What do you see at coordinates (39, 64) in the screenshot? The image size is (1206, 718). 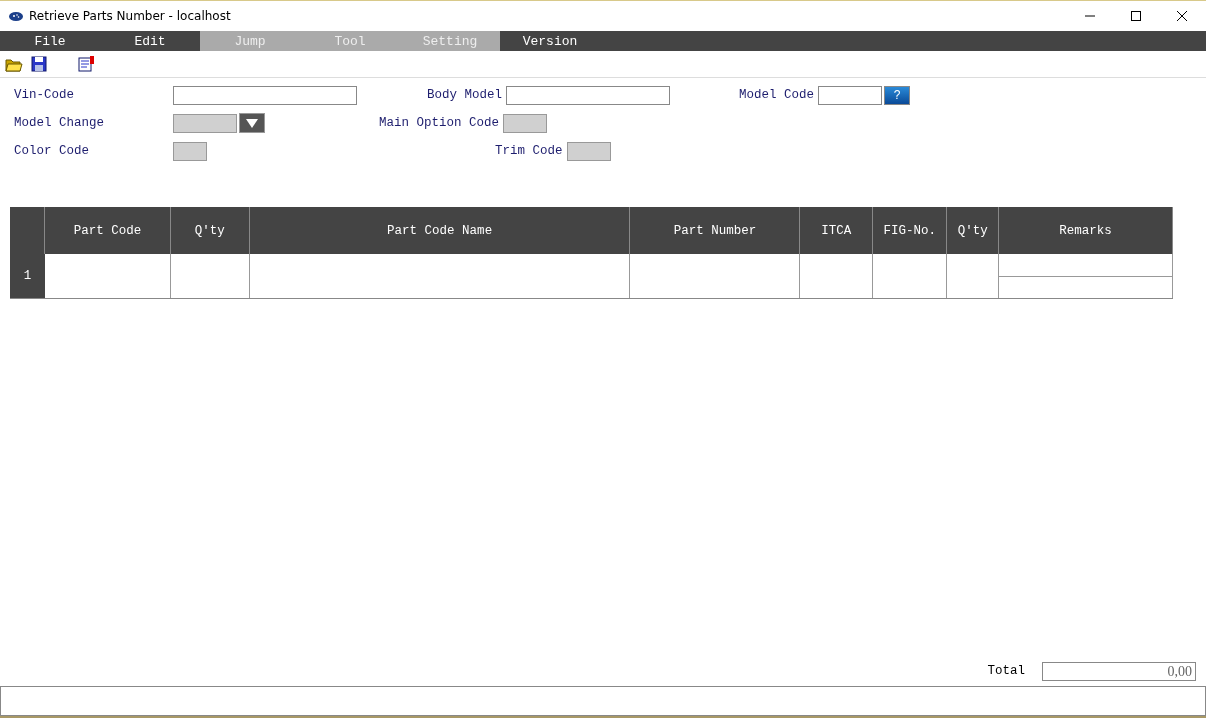 I see `save-icon` at bounding box center [39, 64].